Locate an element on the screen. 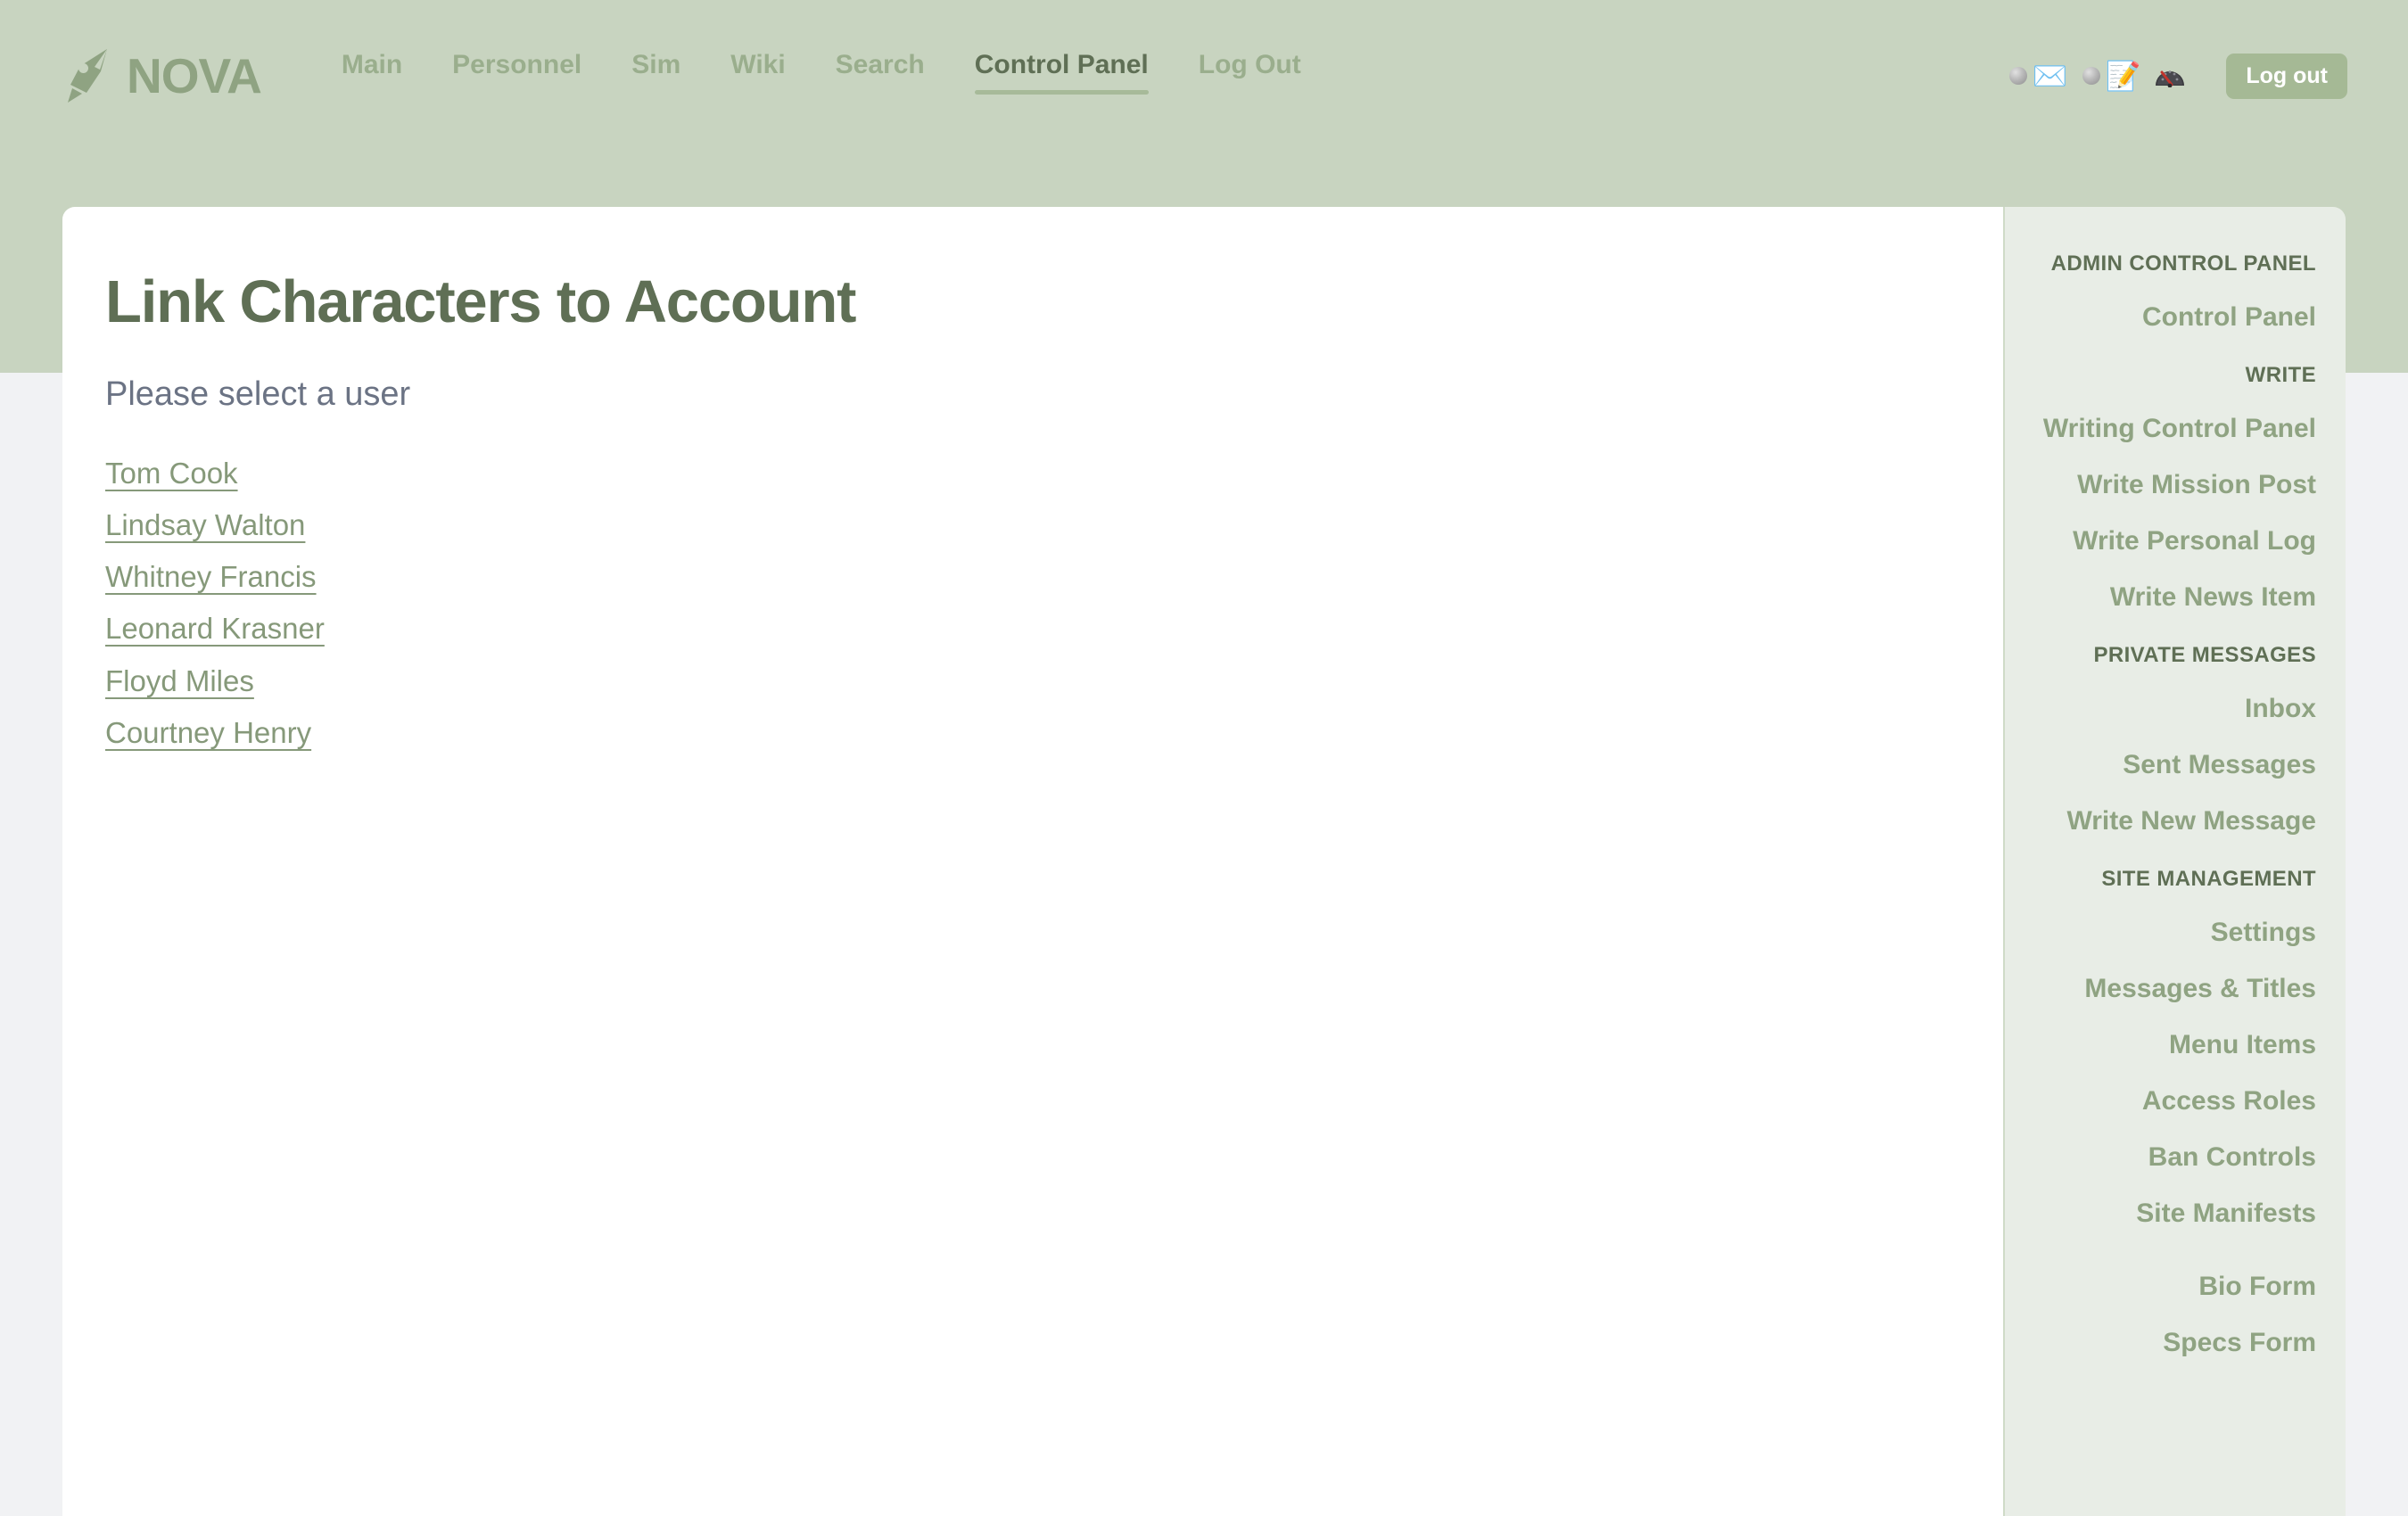 Image resolution: width=2408 pixels, height=1516 pixels. user-link-leonard-krasner: Leonard Krasner is located at coordinates (215, 628).